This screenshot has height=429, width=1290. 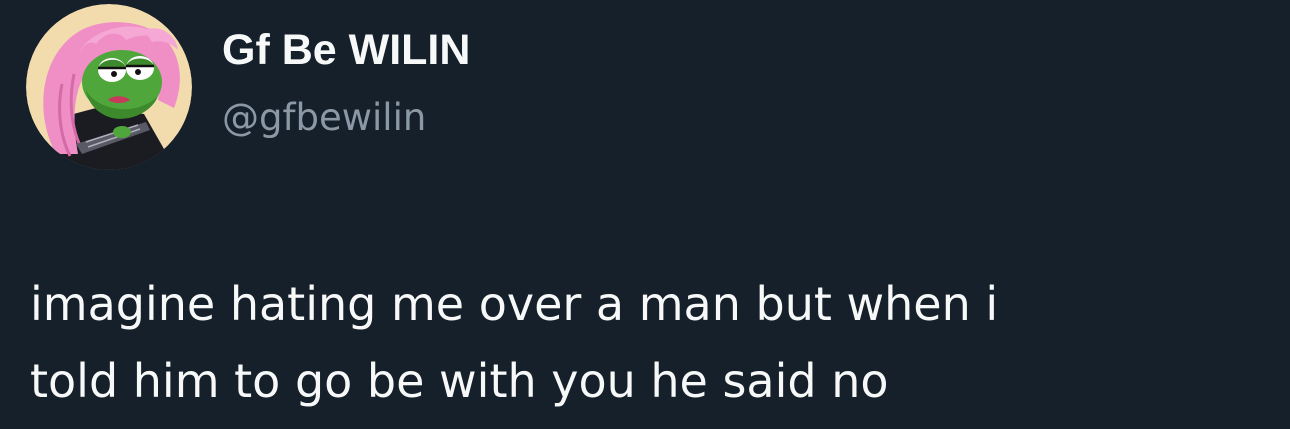 I want to click on display-name: Gf Be WILIN, so click(x=346, y=50).